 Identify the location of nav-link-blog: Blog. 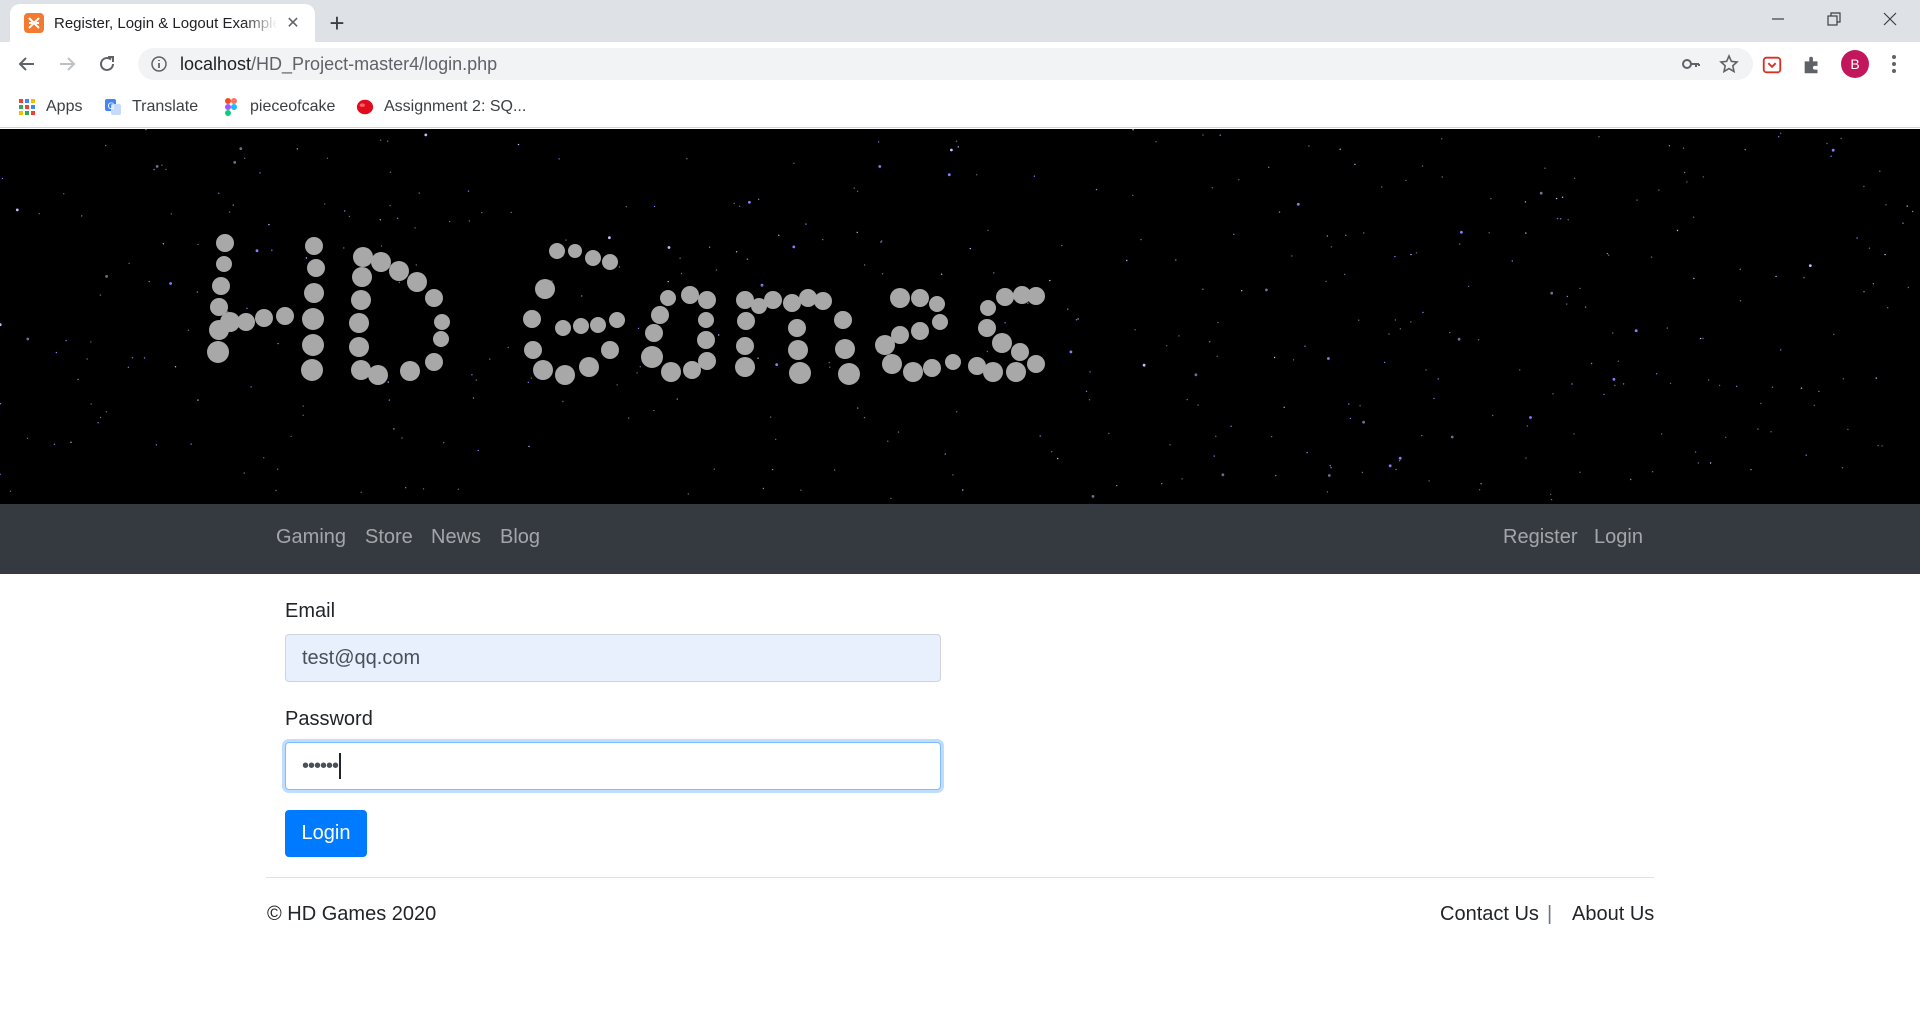
(520, 537).